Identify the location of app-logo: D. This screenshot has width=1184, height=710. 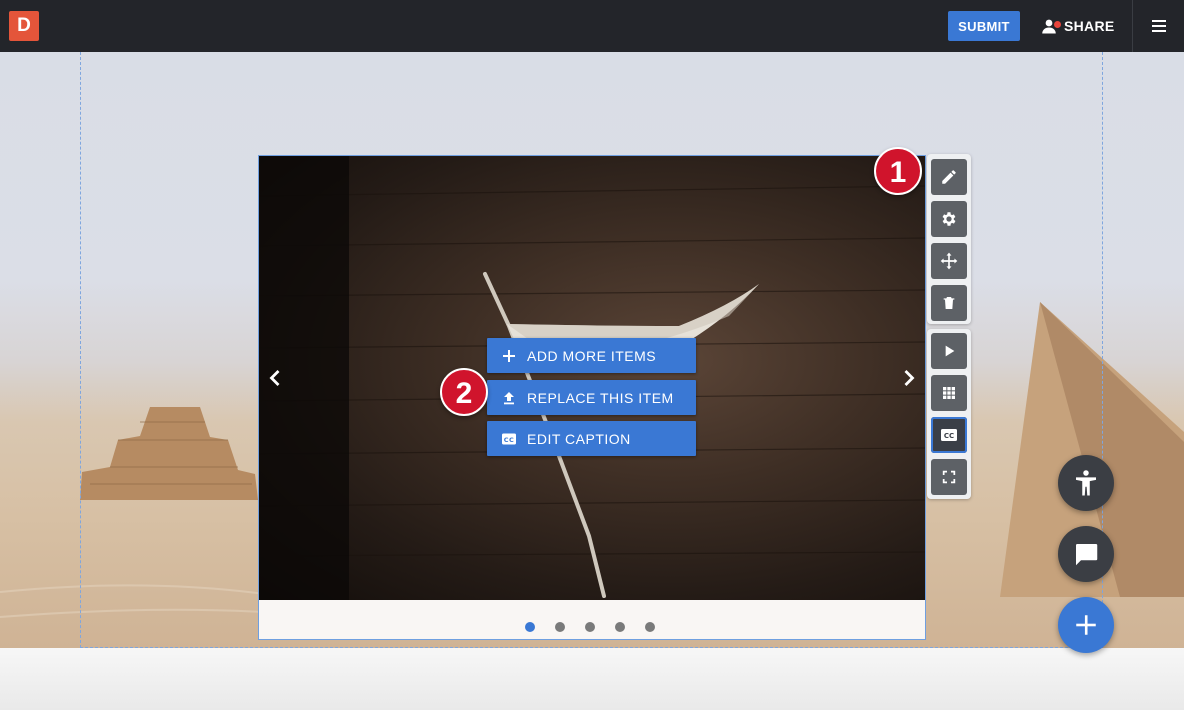
(24, 26).